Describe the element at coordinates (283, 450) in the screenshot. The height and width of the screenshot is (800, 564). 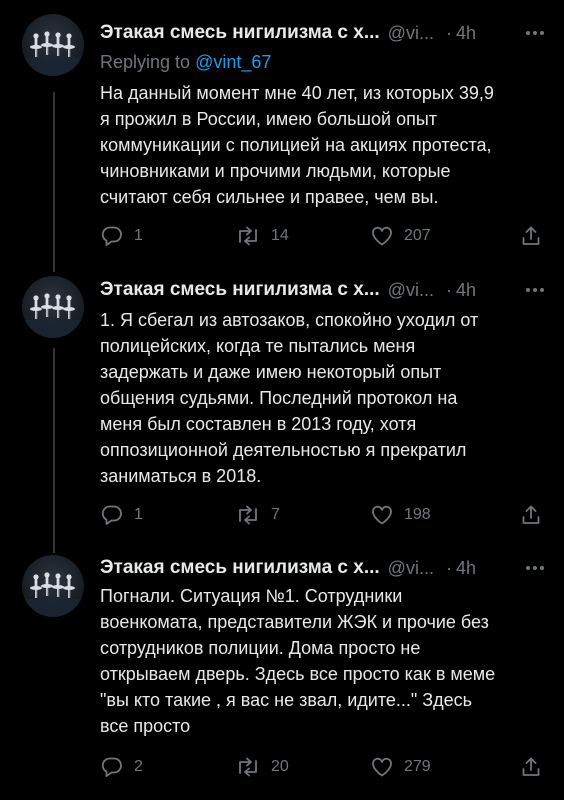
I see `tweet-text-line: оппозиционной деятельностью я прекратил` at that location.